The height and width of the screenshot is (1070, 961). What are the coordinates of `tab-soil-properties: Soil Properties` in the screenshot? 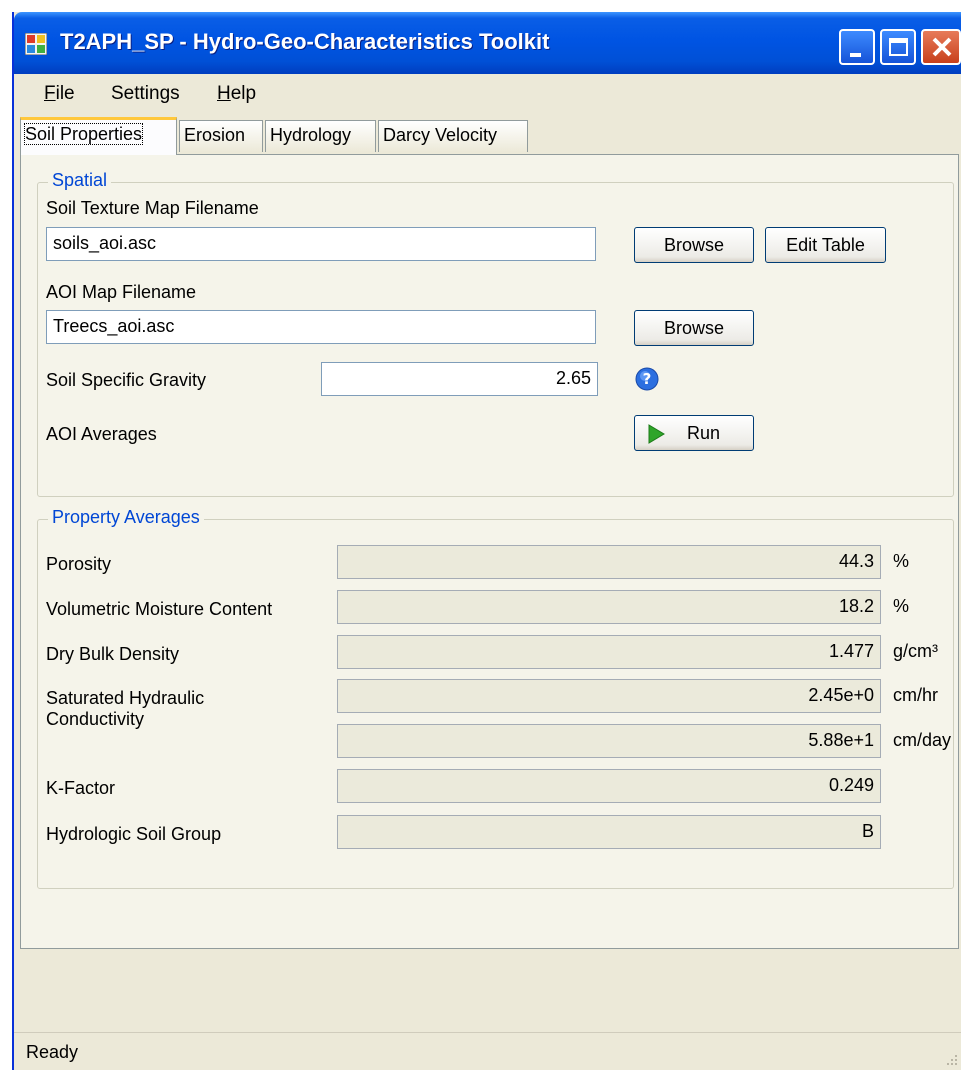 It's located at (98, 136).